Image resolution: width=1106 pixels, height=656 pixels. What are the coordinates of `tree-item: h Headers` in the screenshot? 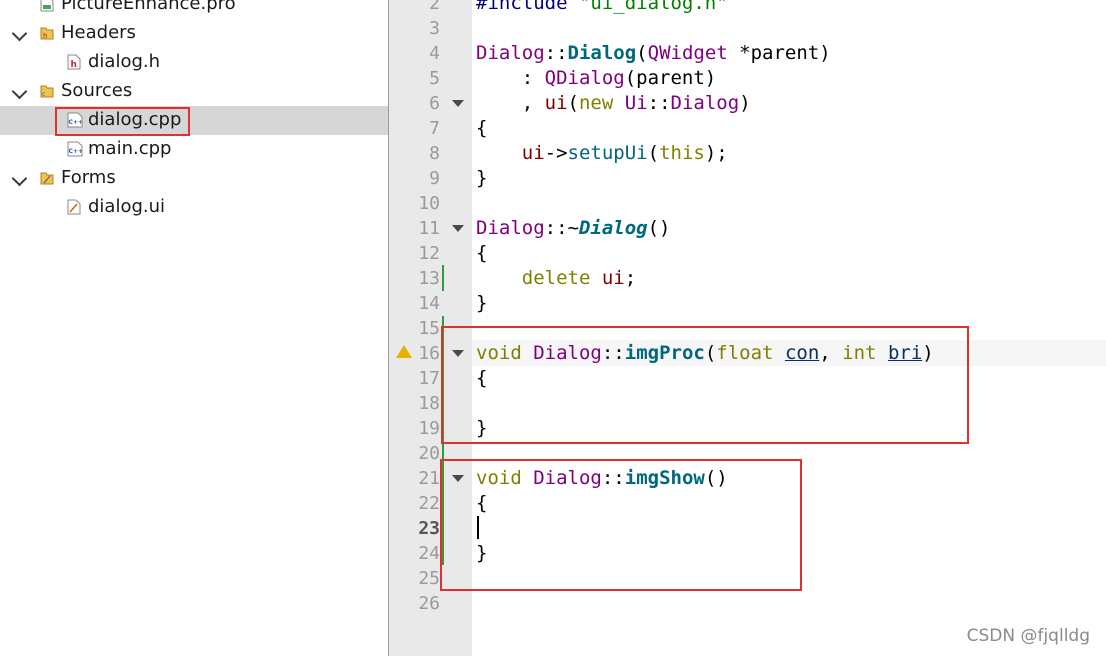 It's located at (194, 33).